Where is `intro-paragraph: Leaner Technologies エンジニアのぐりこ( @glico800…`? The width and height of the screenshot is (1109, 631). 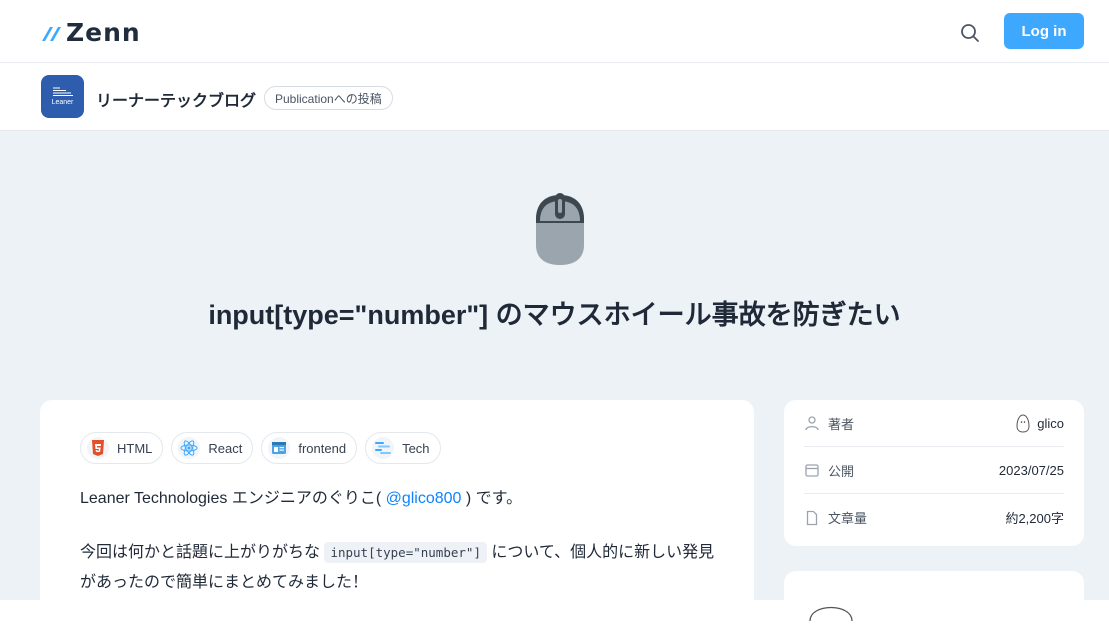
intro-paragraph: Leaner Technologies エンジニアのぐりこ( @glico800… is located at coordinates (301, 499).